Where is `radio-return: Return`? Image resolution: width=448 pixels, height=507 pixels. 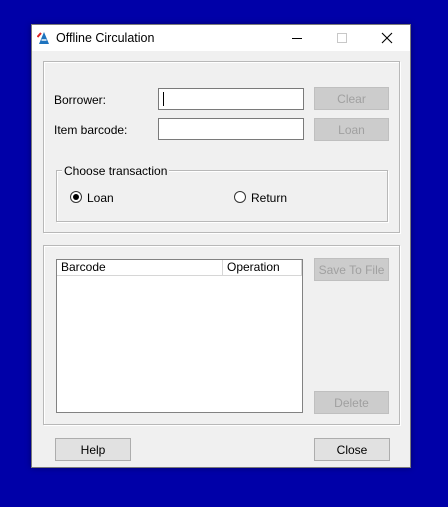
radio-return: Return is located at coordinates (274, 198).